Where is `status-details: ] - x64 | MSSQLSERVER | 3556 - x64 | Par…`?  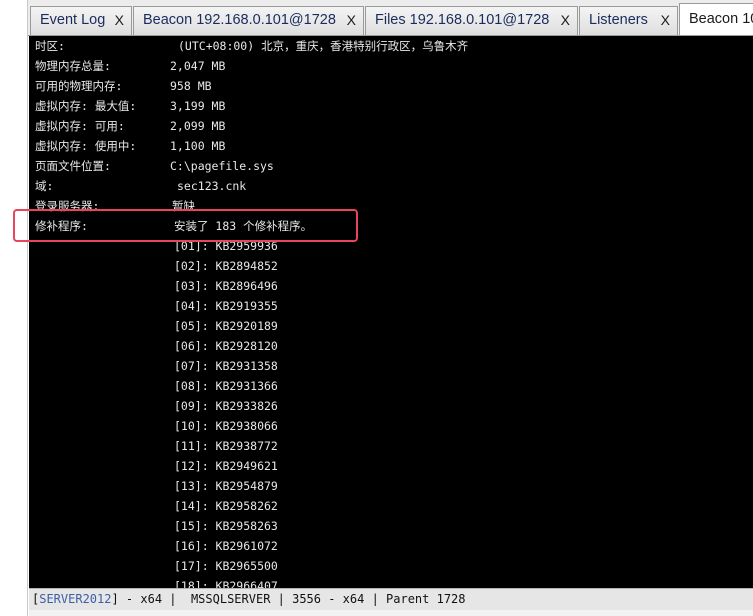
status-details: ] - x64 | MSSQLSERVER | 3556 - x64 | Par… is located at coordinates (288, 599).